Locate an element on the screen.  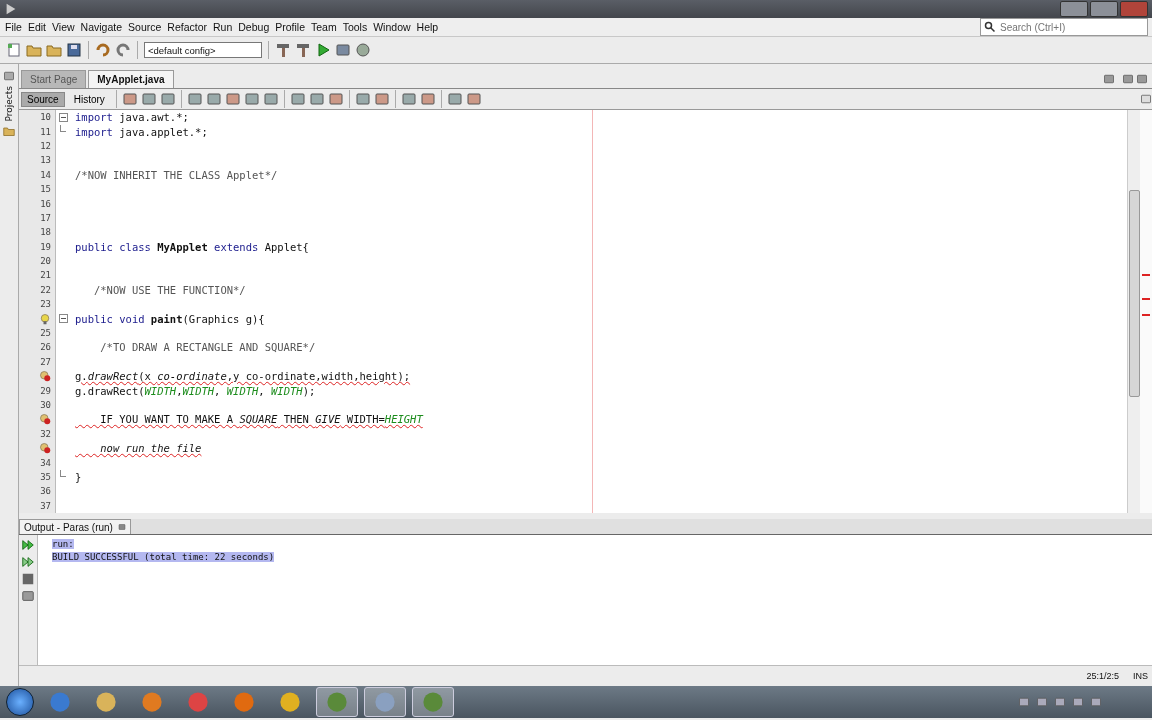
line-number: 12 is located at coordinates (45, 145).